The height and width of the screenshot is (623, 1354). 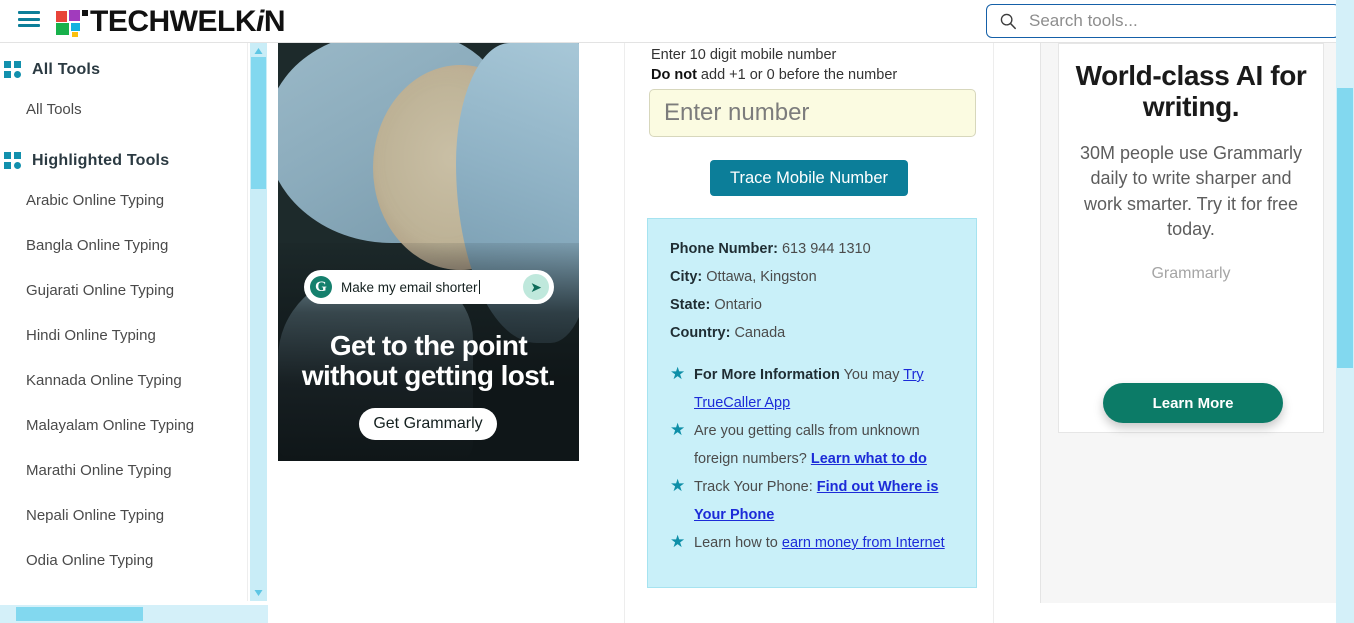 I want to click on sidebar-section-header: All Tools, so click(x=123, y=70).